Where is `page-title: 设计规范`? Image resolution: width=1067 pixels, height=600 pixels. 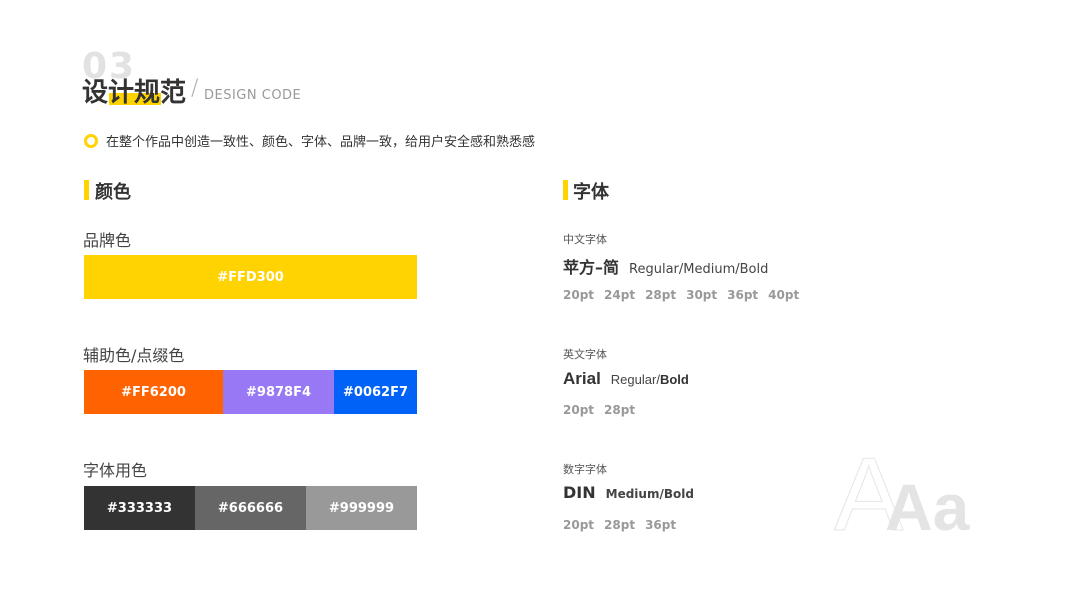
page-title: 设计规范 is located at coordinates (134, 93).